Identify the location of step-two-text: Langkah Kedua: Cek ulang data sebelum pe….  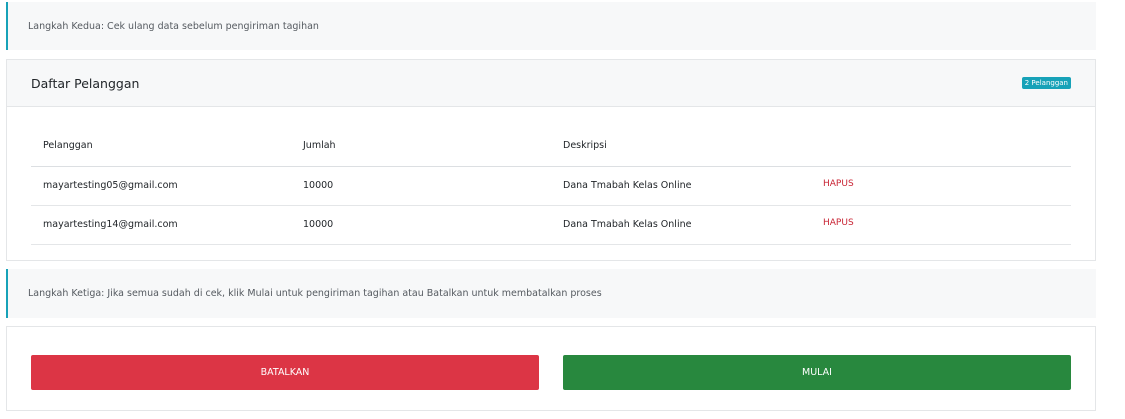
(173, 26).